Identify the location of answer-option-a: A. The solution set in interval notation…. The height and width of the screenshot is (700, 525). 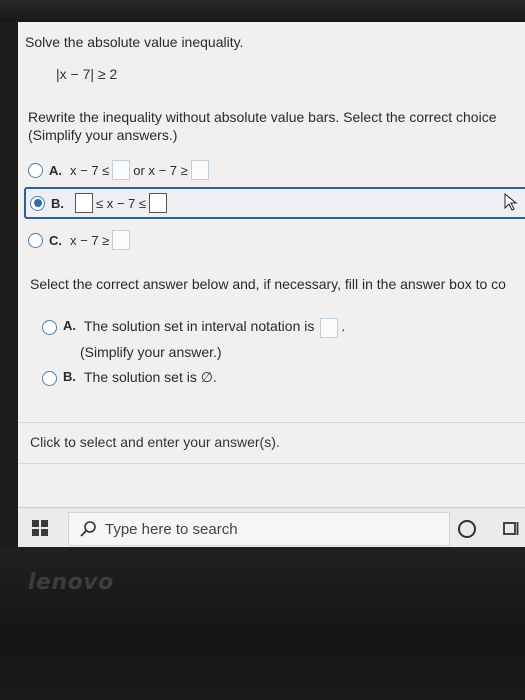
(193, 328).